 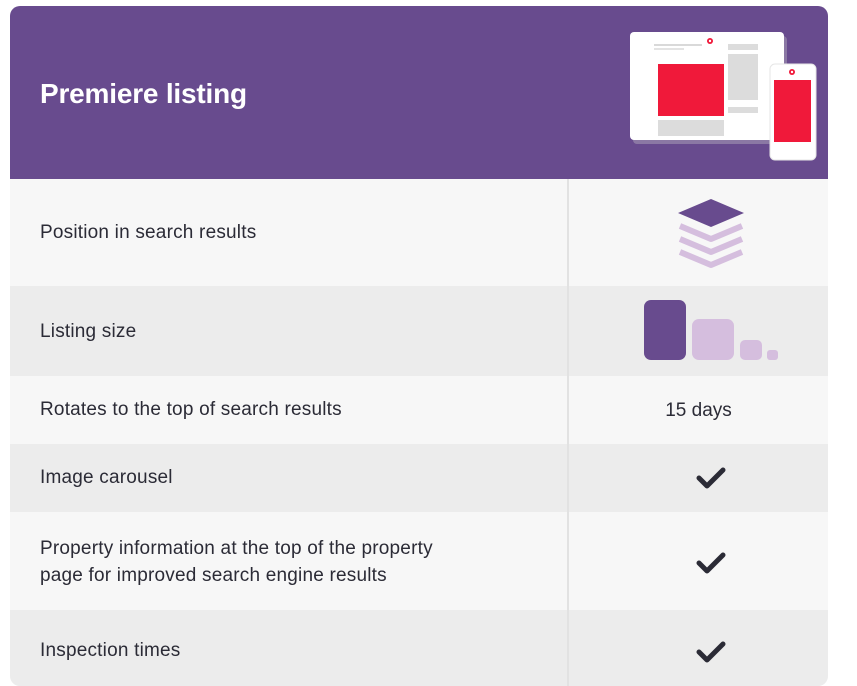 I want to click on table-row: Listing size, so click(x=419, y=331).